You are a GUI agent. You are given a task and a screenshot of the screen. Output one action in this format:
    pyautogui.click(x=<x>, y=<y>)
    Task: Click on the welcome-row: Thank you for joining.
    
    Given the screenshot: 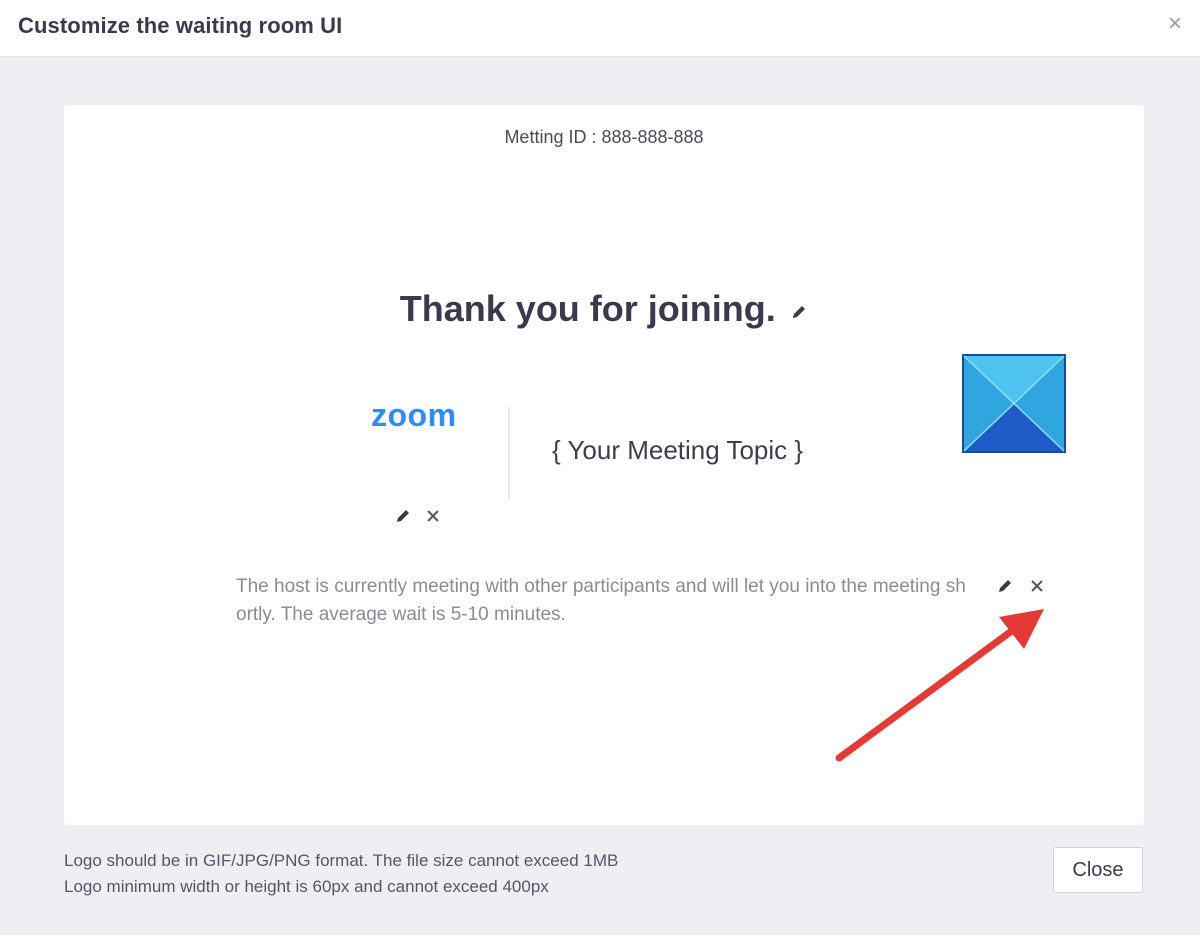 What is the action you would take?
    pyautogui.click(x=604, y=309)
    